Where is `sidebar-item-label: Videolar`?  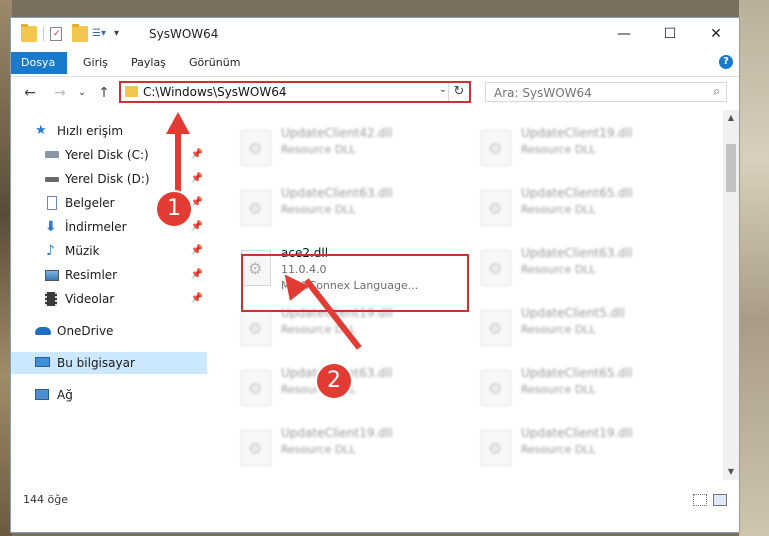 sidebar-item-label: Videolar is located at coordinates (90, 299).